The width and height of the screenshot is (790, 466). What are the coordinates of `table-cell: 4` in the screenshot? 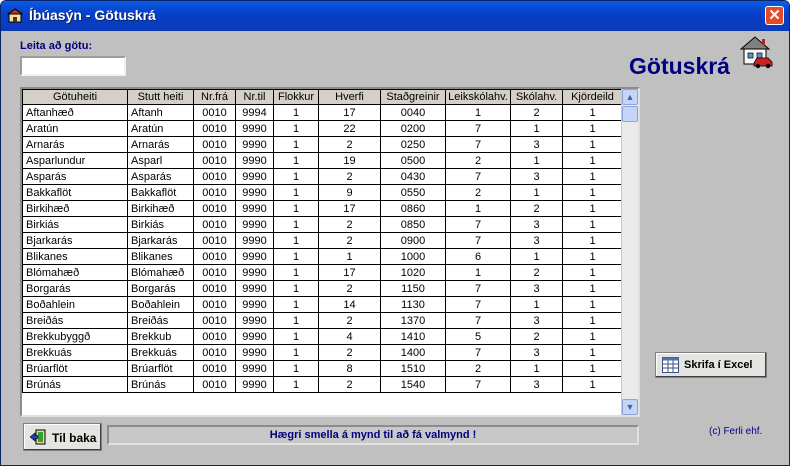 It's located at (349, 336).